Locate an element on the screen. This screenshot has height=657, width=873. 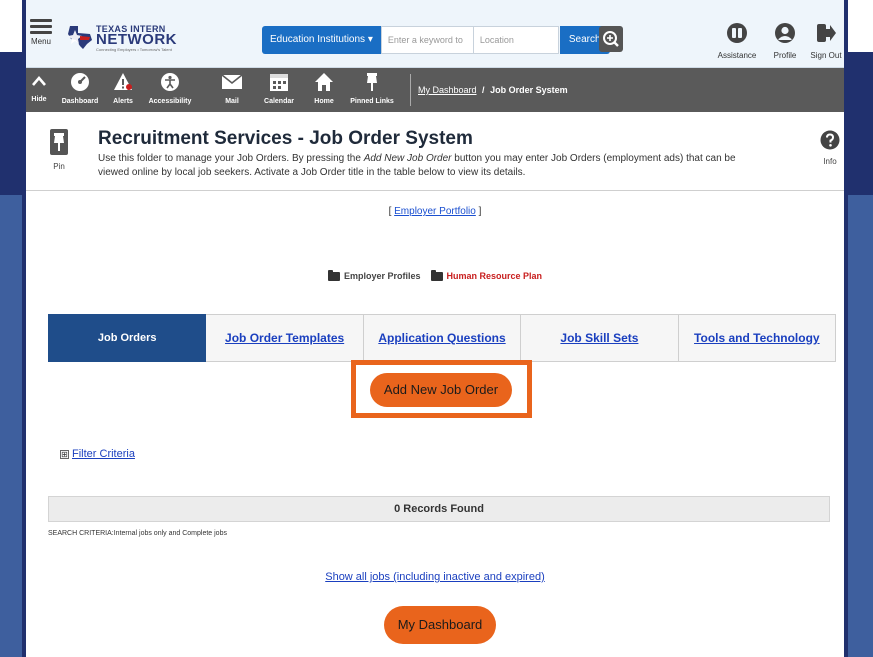
advanced-search-button is located at coordinates (611, 39).